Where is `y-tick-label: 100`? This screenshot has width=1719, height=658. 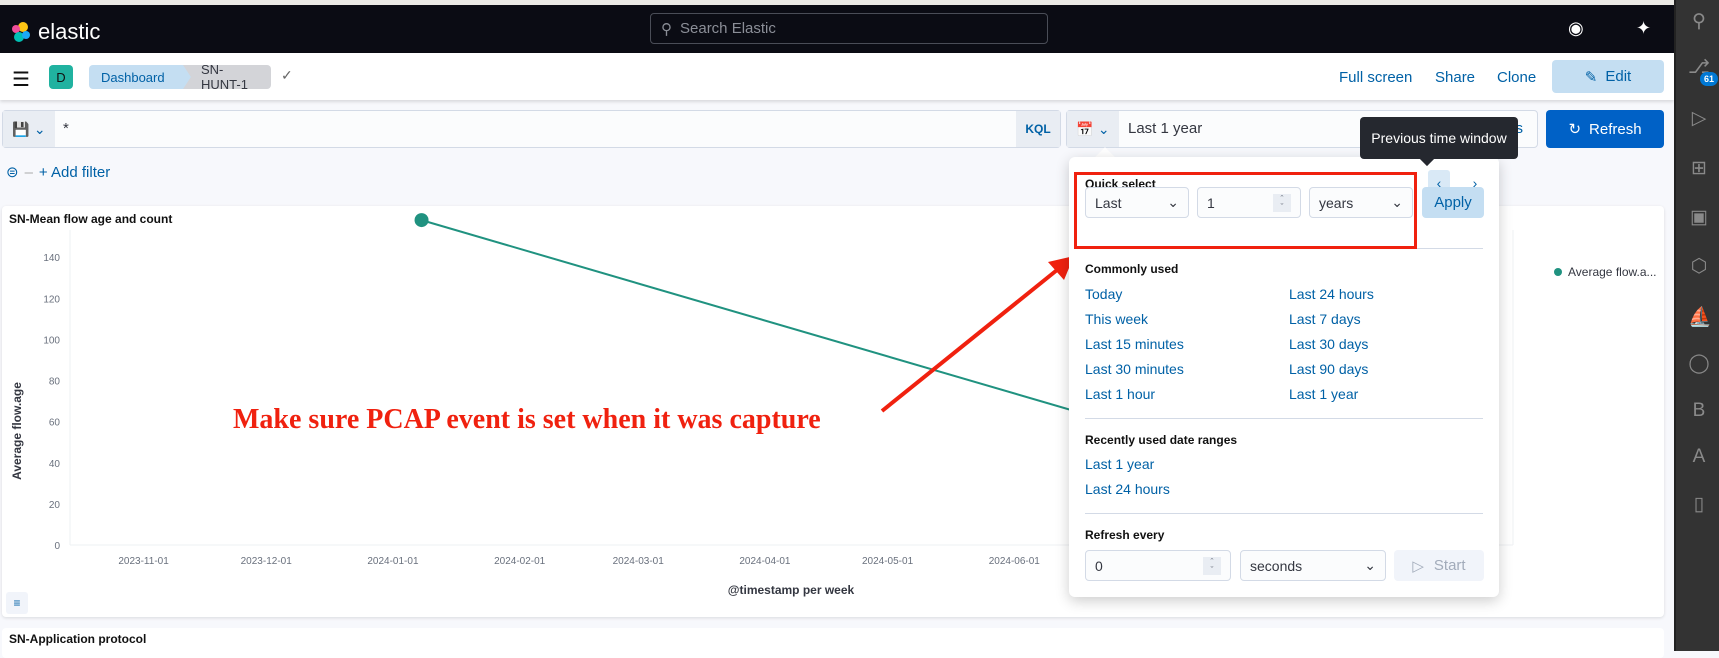
y-tick-label: 100 is located at coordinates (51, 340).